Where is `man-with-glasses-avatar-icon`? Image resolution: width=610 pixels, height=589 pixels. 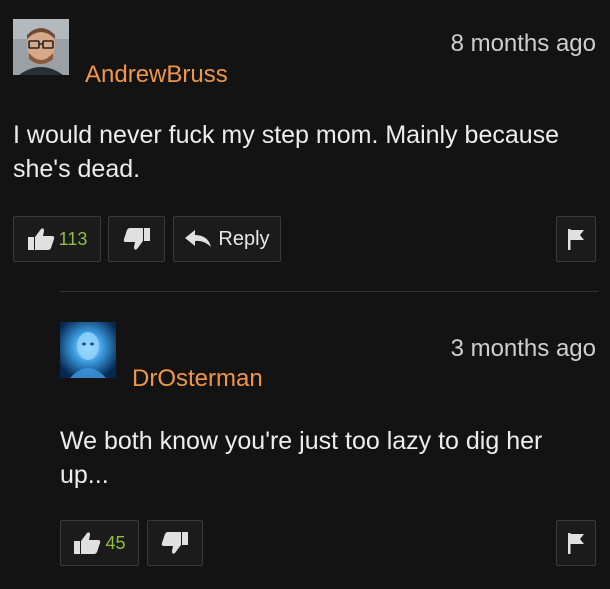
man-with-glasses-avatar-icon is located at coordinates (41, 47).